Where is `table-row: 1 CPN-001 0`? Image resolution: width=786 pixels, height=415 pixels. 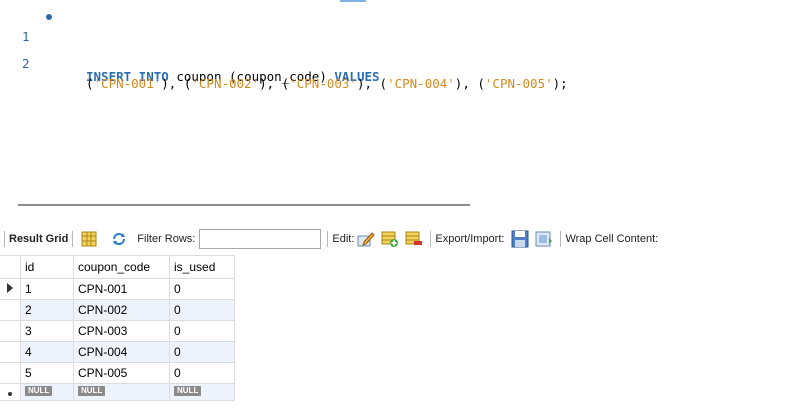 table-row: 1 CPN-001 0 is located at coordinates (117, 289).